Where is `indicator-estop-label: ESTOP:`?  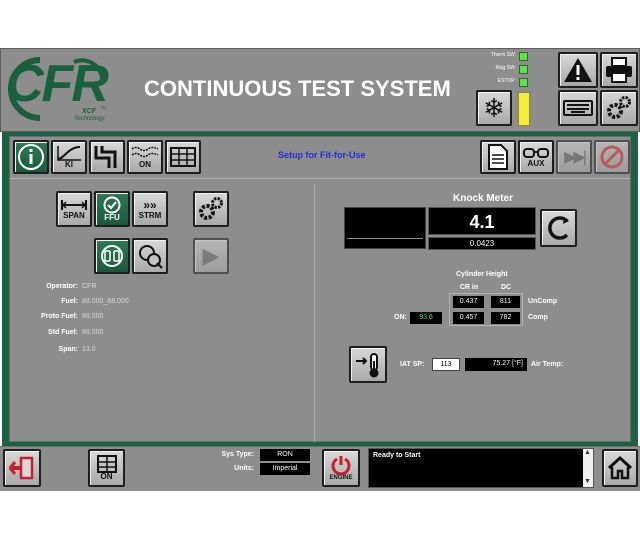
indicator-estop-label: ESTOP: is located at coordinates (506, 81).